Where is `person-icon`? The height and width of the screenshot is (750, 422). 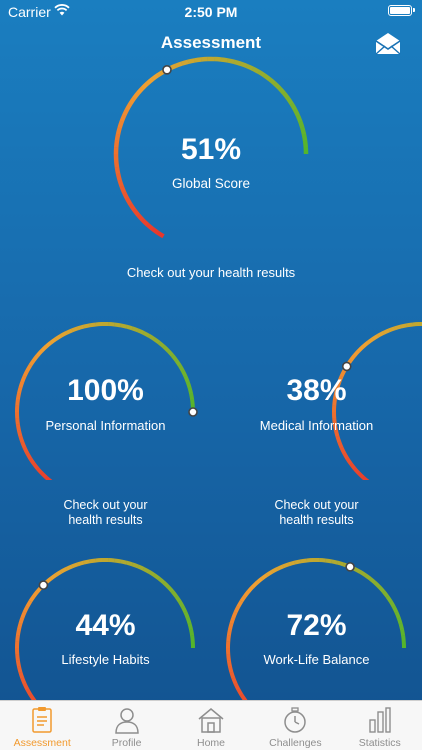 person-icon is located at coordinates (126, 721).